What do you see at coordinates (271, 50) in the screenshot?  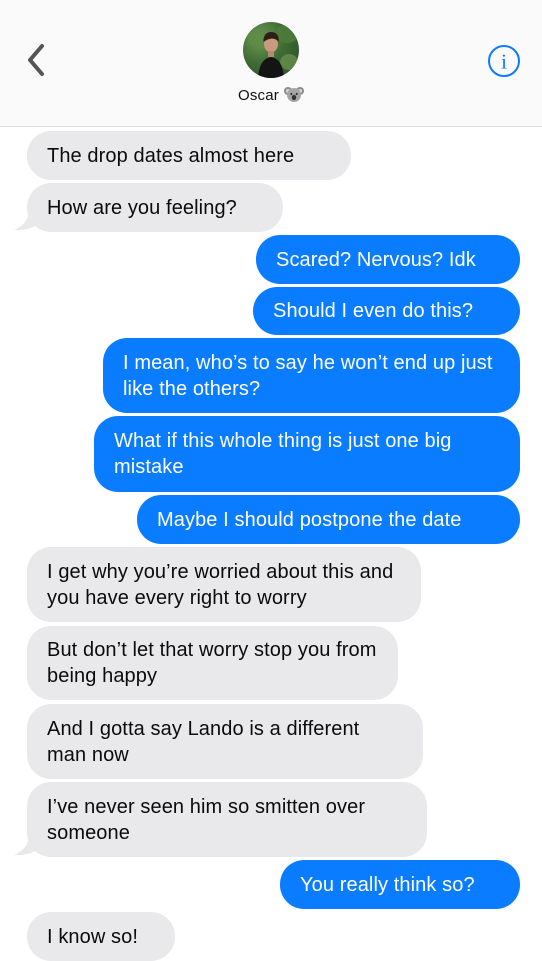 I see `contact-avatar` at bounding box center [271, 50].